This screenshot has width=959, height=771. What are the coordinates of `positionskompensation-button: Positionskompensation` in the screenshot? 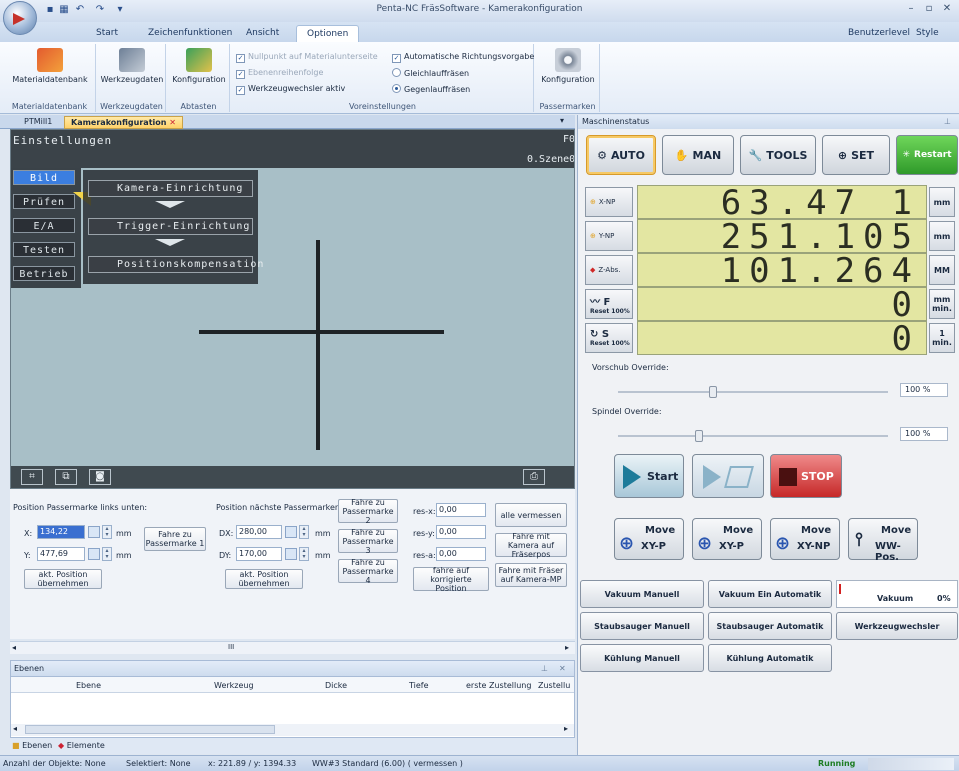 It's located at (175, 264).